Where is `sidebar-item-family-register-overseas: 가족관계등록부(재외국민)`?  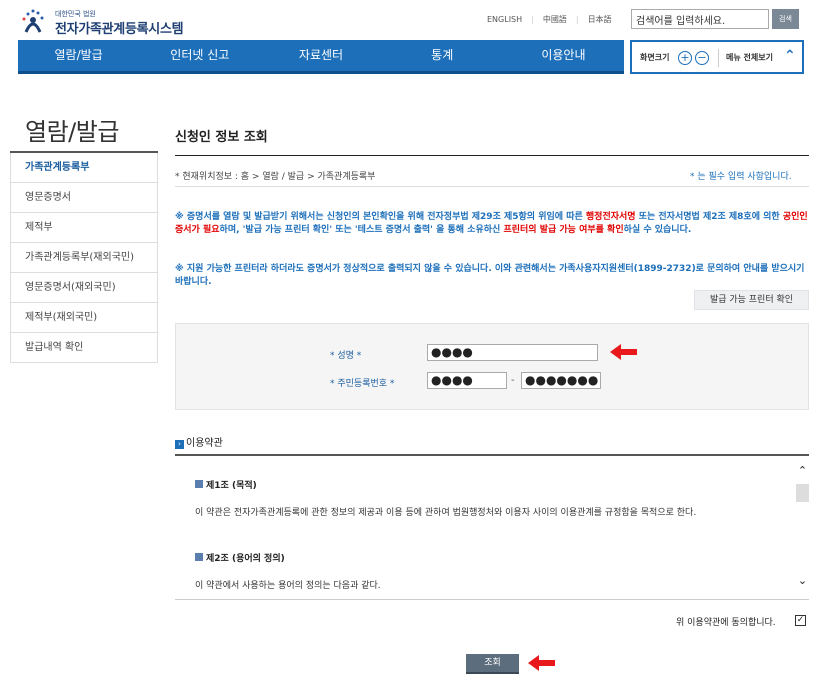
sidebar-item-family-register-overseas: 가족관계등록부(재외국민) is located at coordinates (84, 258).